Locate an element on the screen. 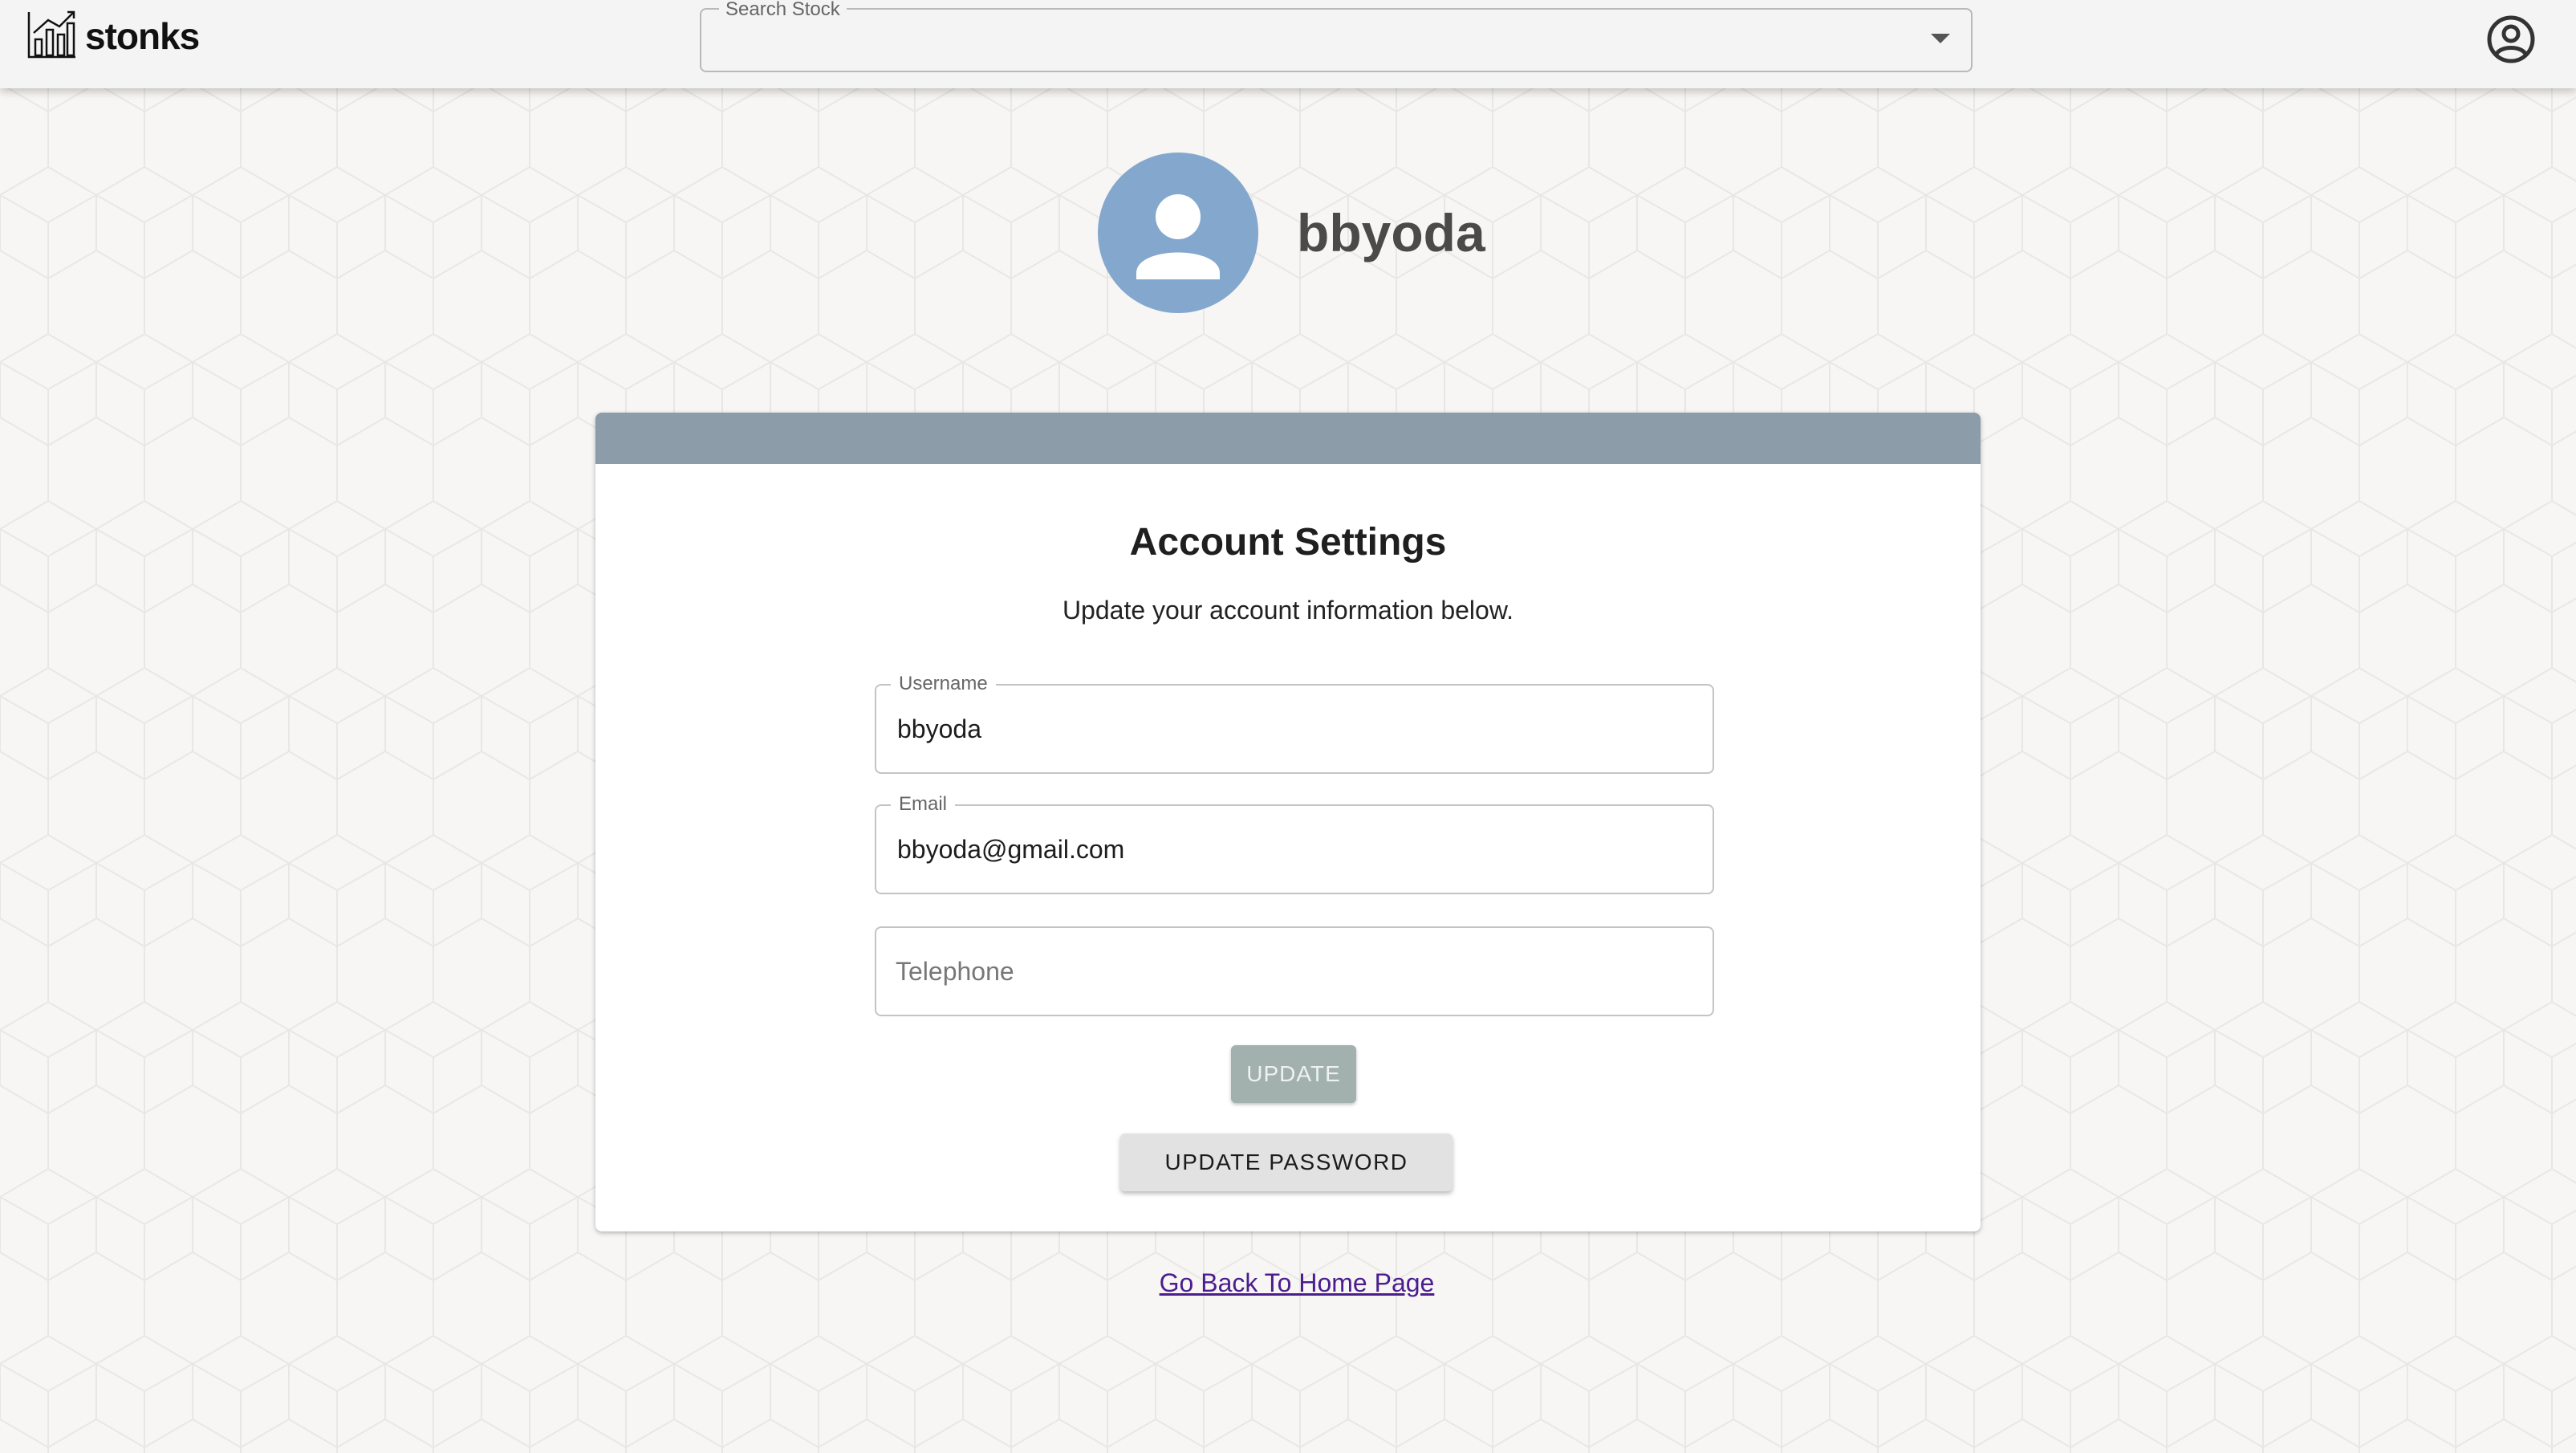  telephone-field is located at coordinates (1294, 971).